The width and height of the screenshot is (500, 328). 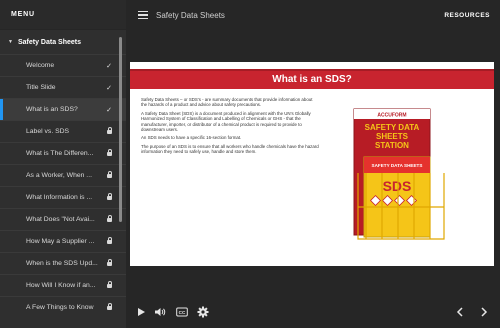 I want to click on sidebar-item-few-things: A Few Things to Know, so click(x=63, y=307).